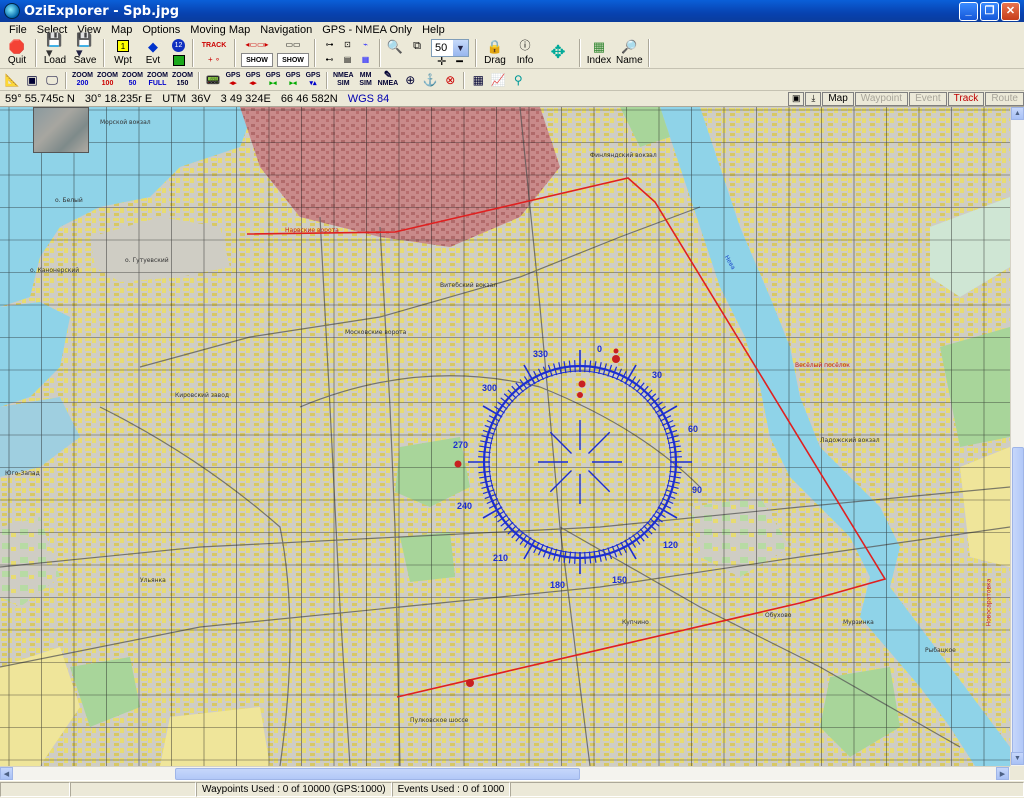 The height and width of the screenshot is (798, 1024). What do you see at coordinates (293, 60) in the screenshot?
I see `show-button-2: SHOW` at bounding box center [293, 60].